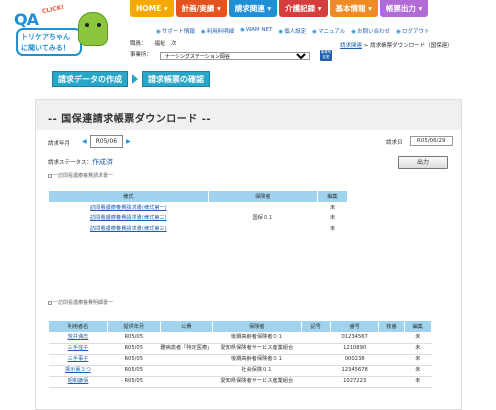 The width and height of the screenshot is (496, 410). Describe the element at coordinates (78, 382) in the screenshot. I see `user-name-link: 昭和謙佰` at that location.